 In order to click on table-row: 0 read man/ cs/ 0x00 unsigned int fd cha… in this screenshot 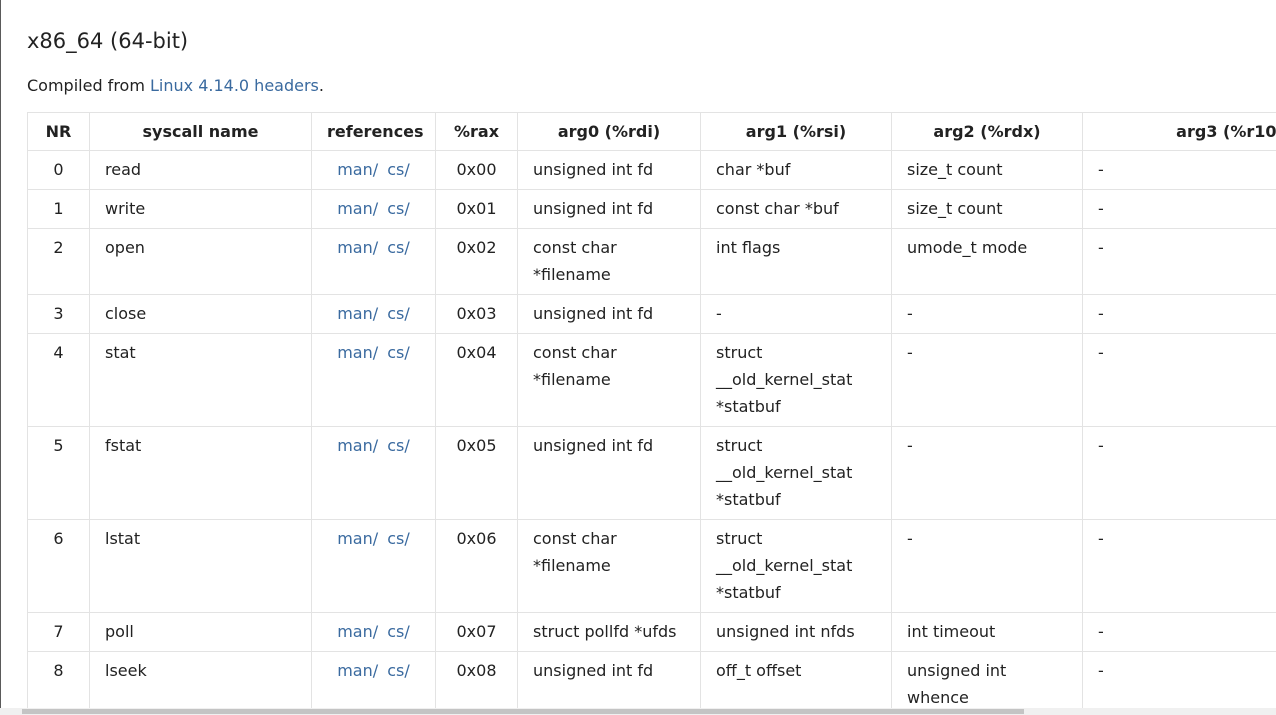, I will do `click(651, 170)`.